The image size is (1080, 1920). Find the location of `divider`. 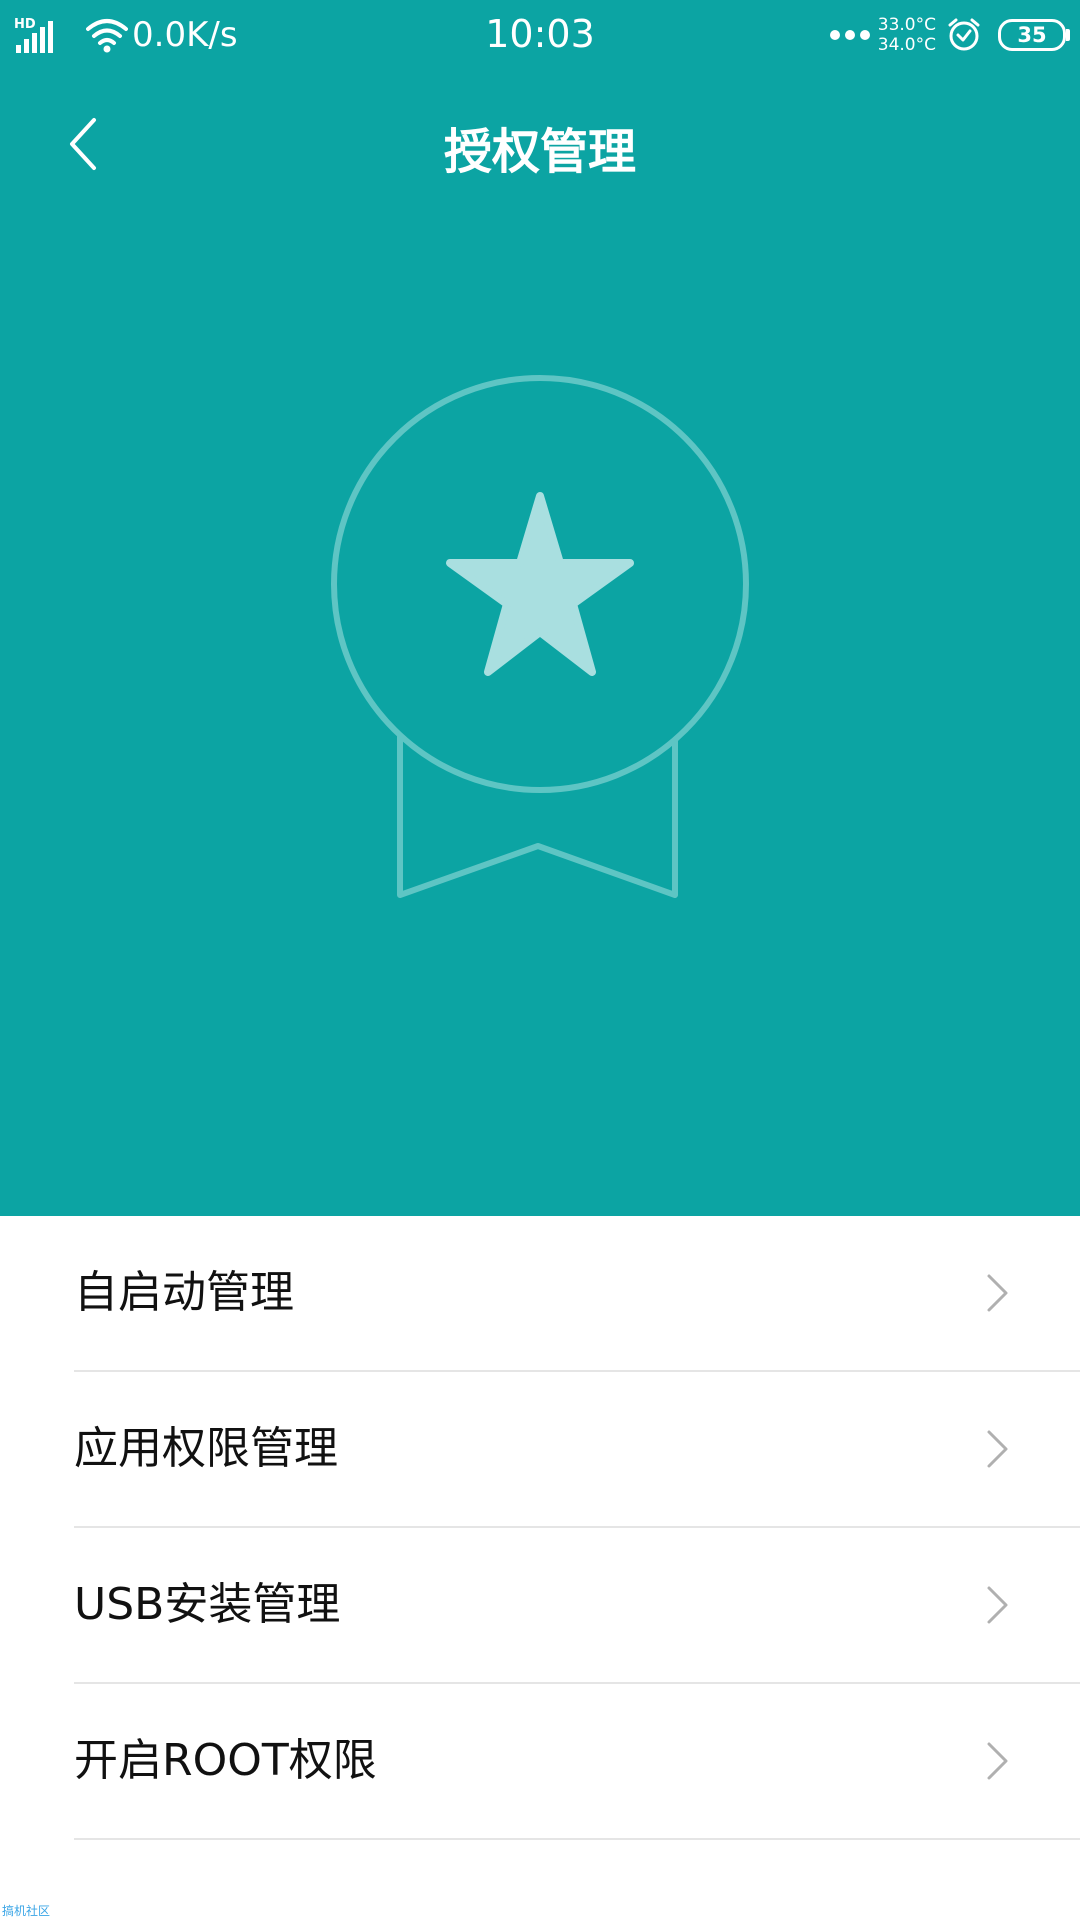

divider is located at coordinates (577, 1839).